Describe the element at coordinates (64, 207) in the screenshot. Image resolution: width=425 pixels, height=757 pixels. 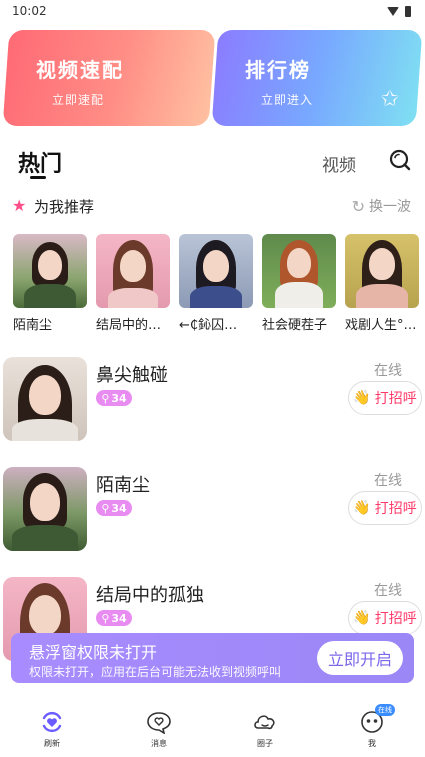
I see `recommend-title: 为我推荐` at that location.